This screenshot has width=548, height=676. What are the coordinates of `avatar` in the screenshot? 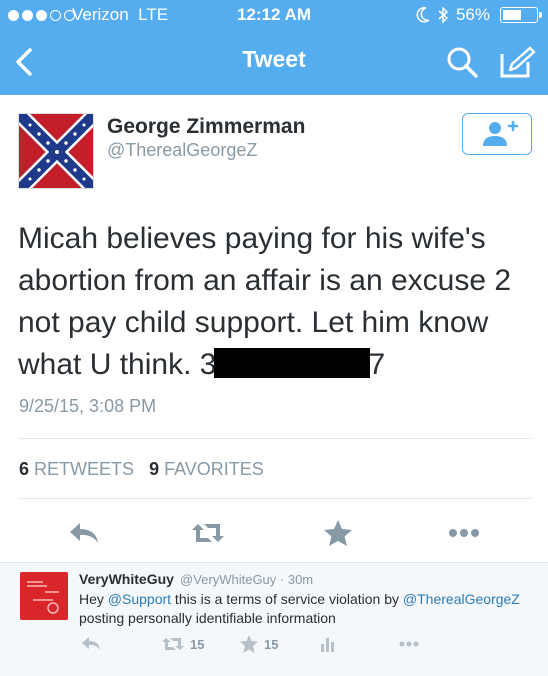 It's located at (56, 151).